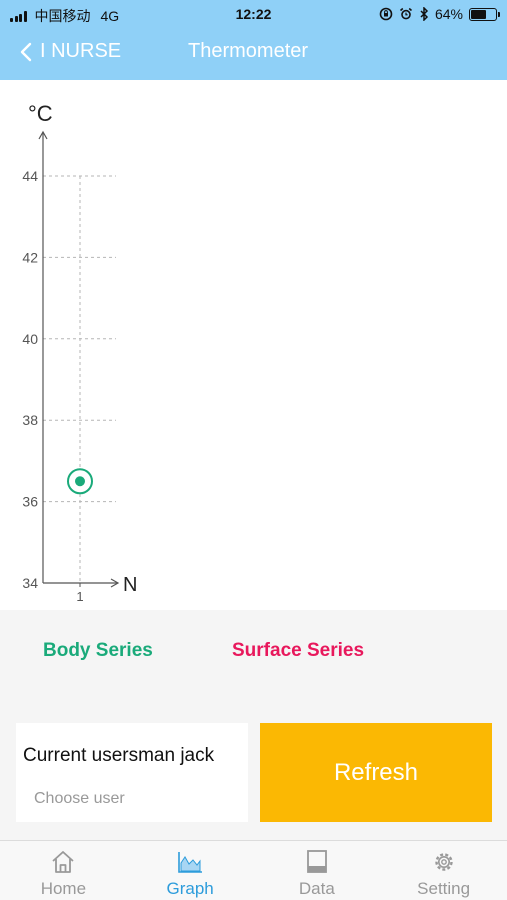  I want to click on rotation-lock-icon, so click(386, 14).